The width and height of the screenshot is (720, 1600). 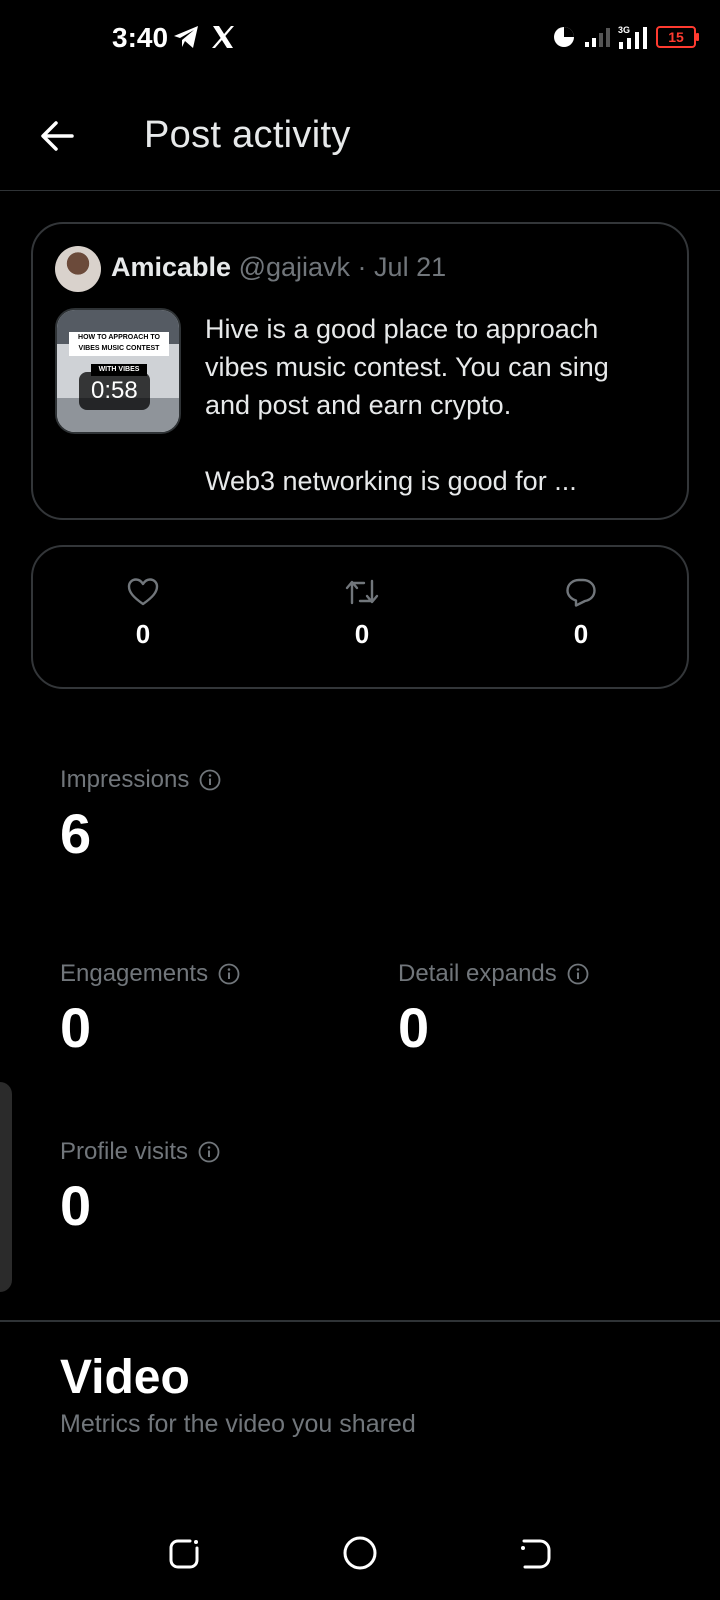 What do you see at coordinates (171, 267) in the screenshot?
I see `author-name: Amicable` at bounding box center [171, 267].